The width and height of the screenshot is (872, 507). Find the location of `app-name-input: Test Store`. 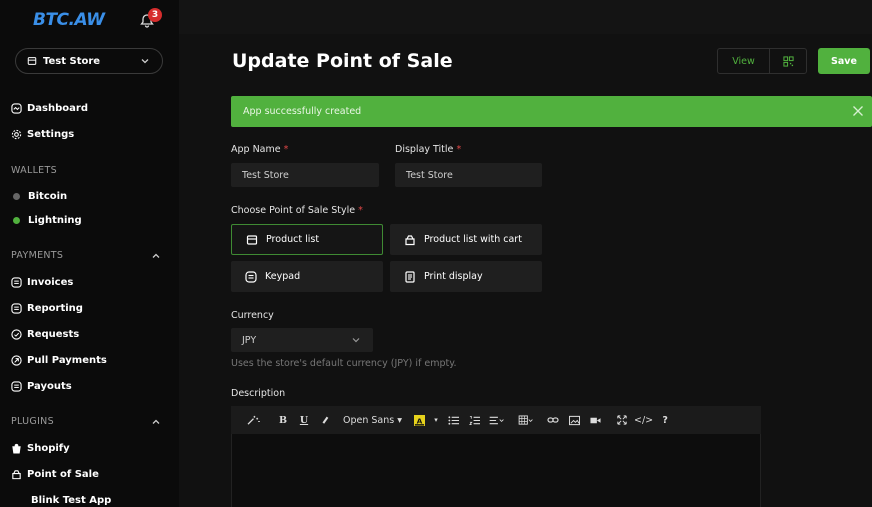

app-name-input: Test Store is located at coordinates (305, 175).